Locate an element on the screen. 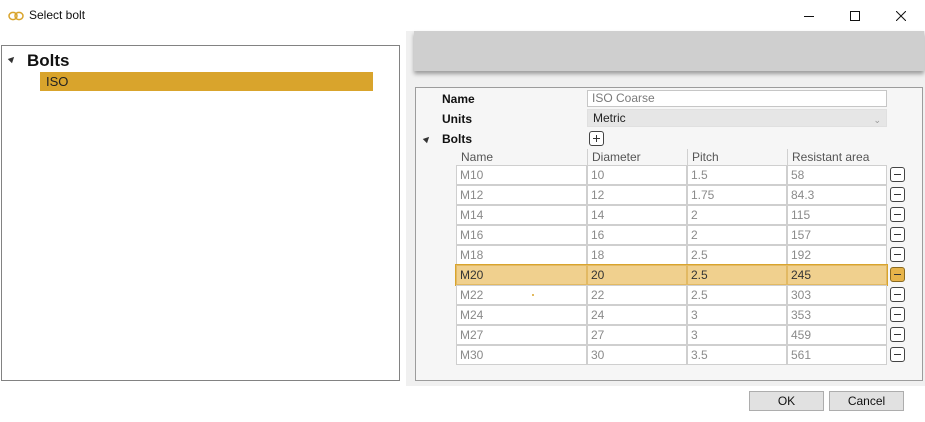  cell-diameter: 14 is located at coordinates (637, 215).